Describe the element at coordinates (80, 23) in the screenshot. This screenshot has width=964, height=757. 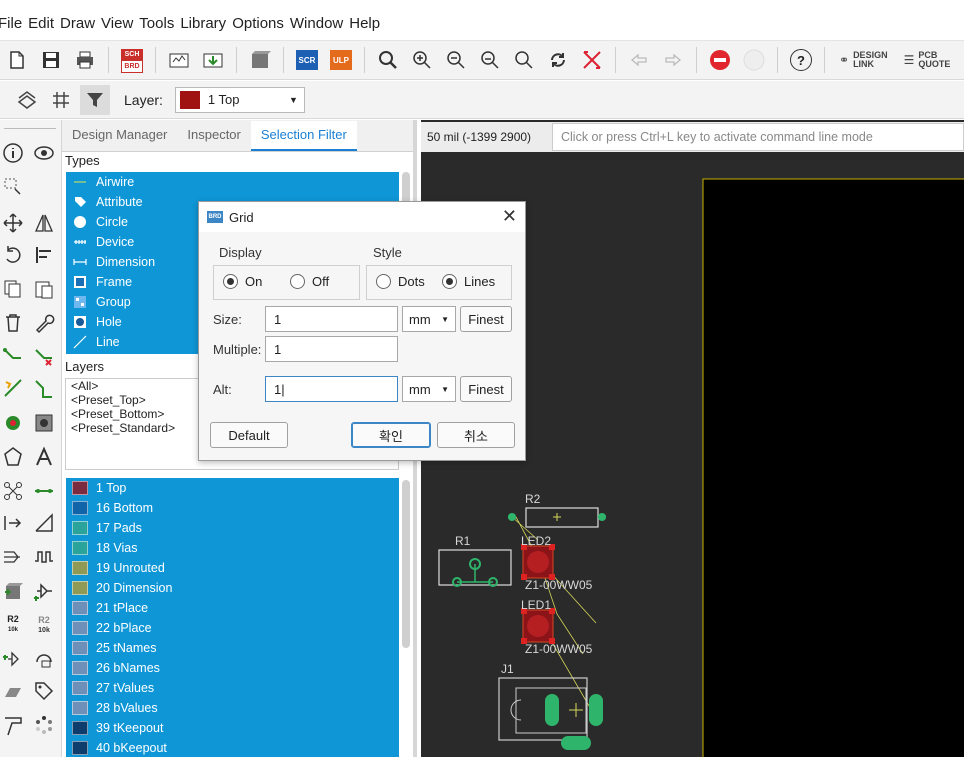
I see `menu-draw: Draw` at that location.